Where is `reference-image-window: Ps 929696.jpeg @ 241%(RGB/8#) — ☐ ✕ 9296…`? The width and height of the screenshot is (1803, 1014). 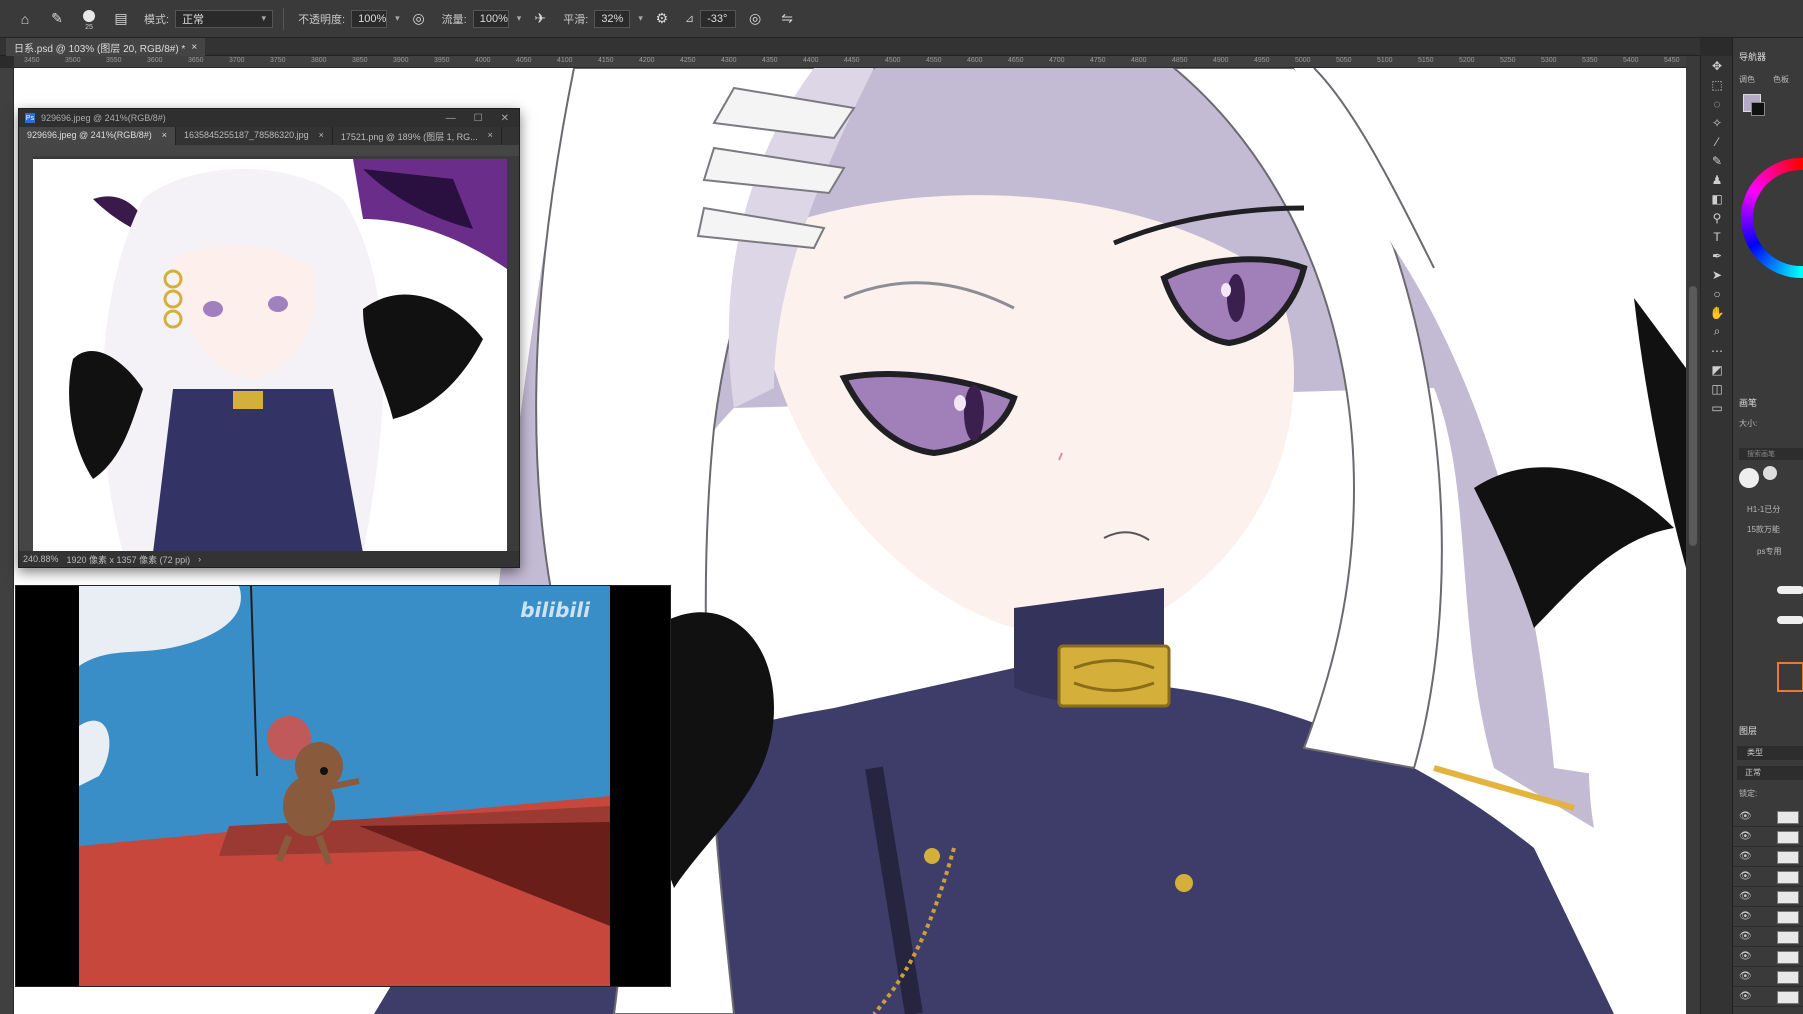
reference-image-window: Ps 929696.jpeg @ 241%(RGB/8#) — ☐ ✕ 9296… is located at coordinates (269, 338).